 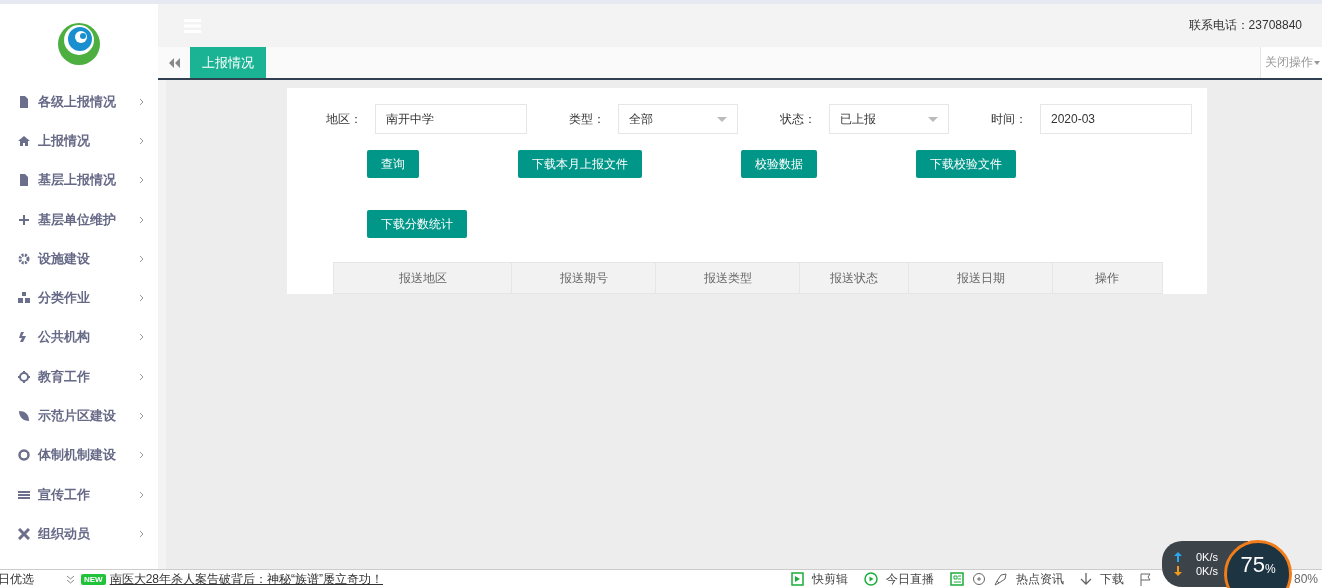 What do you see at coordinates (422, 278) in the screenshot?
I see `column-header: 报送地区` at bounding box center [422, 278].